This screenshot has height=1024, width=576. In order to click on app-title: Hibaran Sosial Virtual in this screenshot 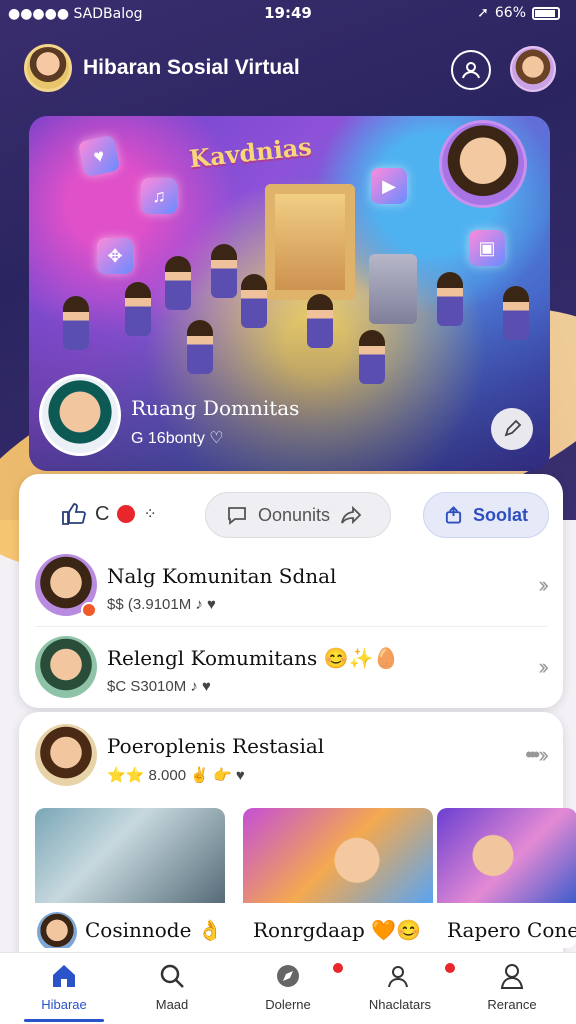, I will do `click(191, 67)`.